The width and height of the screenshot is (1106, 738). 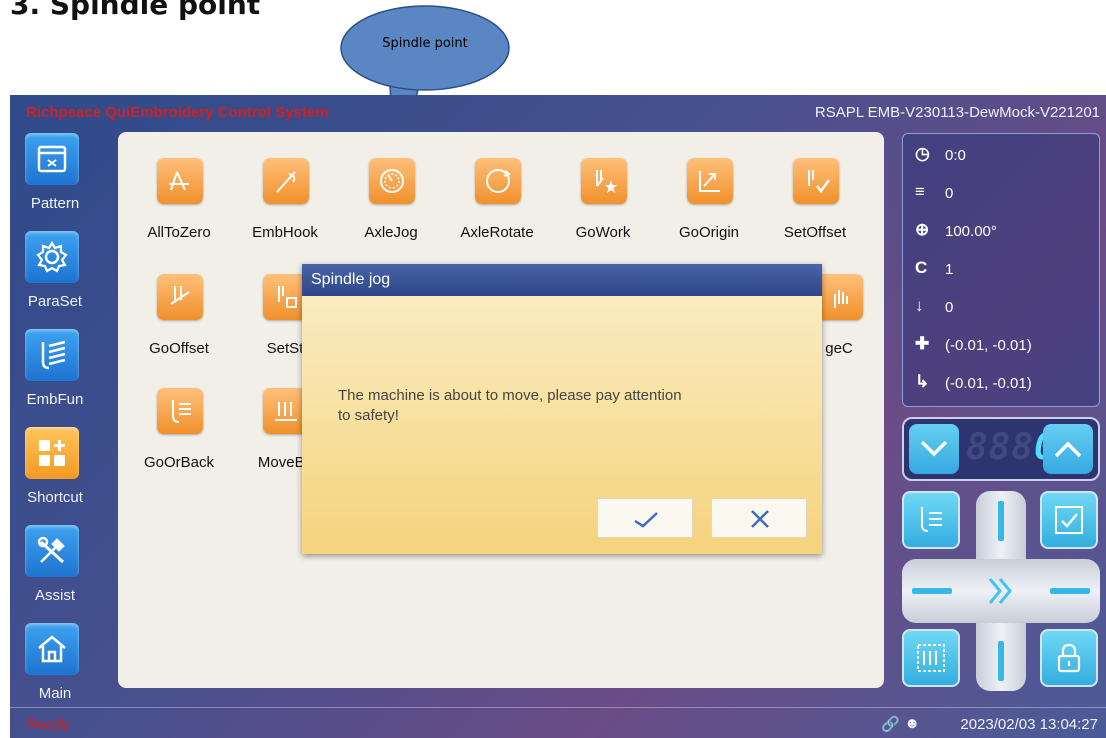 What do you see at coordinates (922, 343) in the screenshot?
I see `crosshair-icon: ✚` at bounding box center [922, 343].